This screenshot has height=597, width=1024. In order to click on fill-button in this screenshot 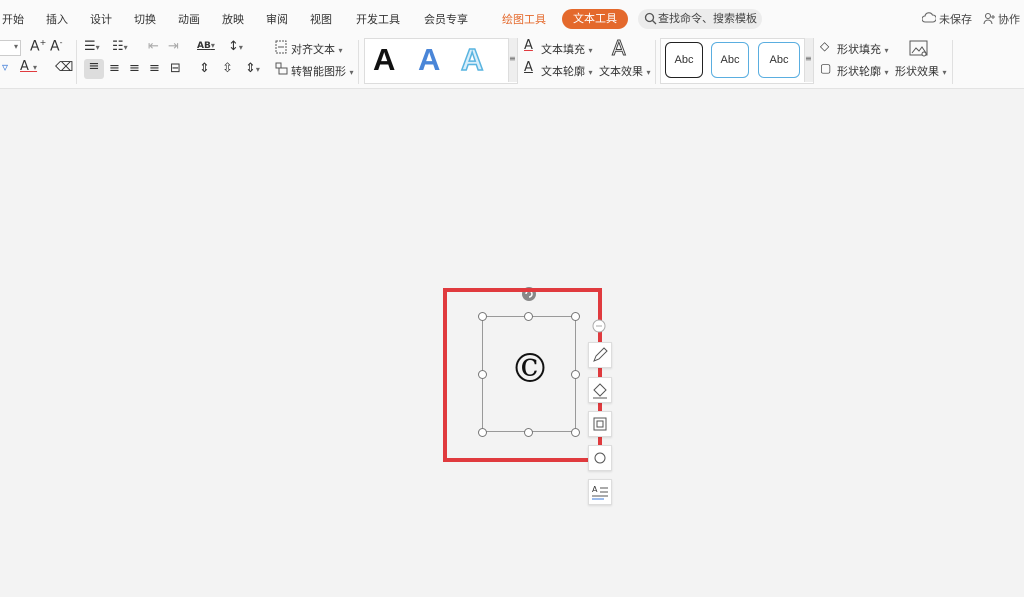, I will do `click(600, 390)`.